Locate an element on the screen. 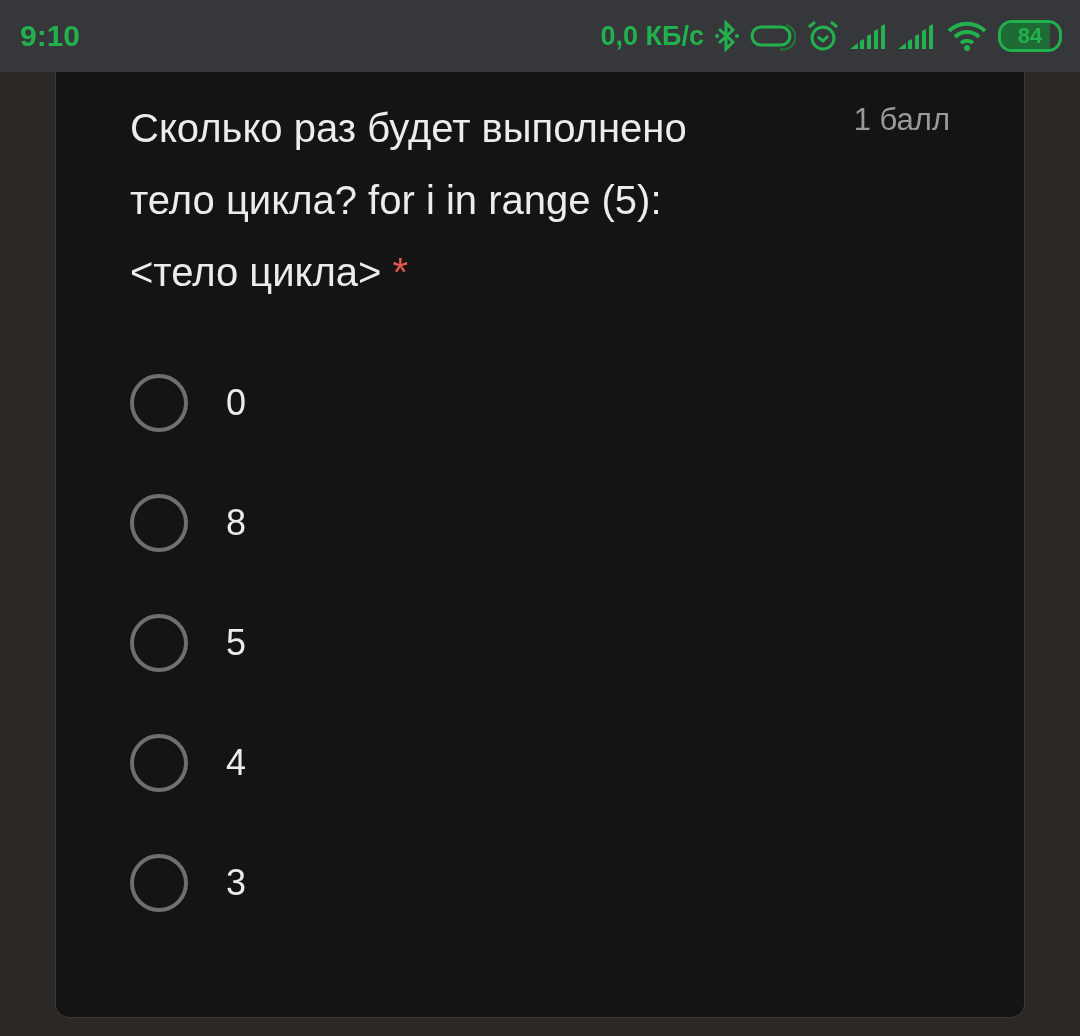  bluetooth-icon is located at coordinates (727, 36).